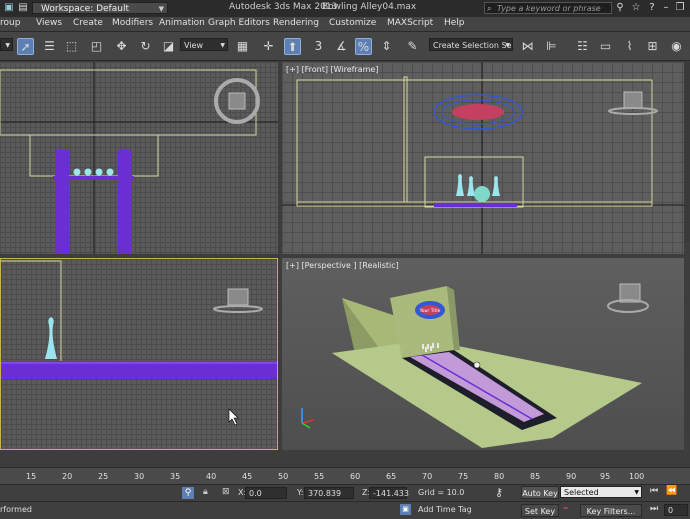  Describe the element at coordinates (342, 265) in the screenshot. I see `perspective-viewport-label: [+] [Perspective ] [Realistic]` at that location.